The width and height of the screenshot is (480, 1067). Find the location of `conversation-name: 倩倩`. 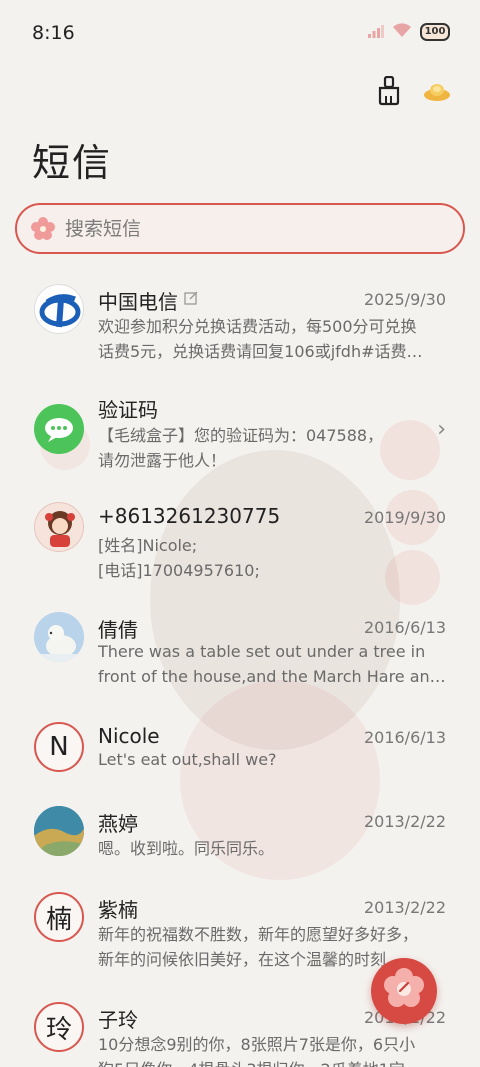

conversation-name: 倩倩 is located at coordinates (118, 630).